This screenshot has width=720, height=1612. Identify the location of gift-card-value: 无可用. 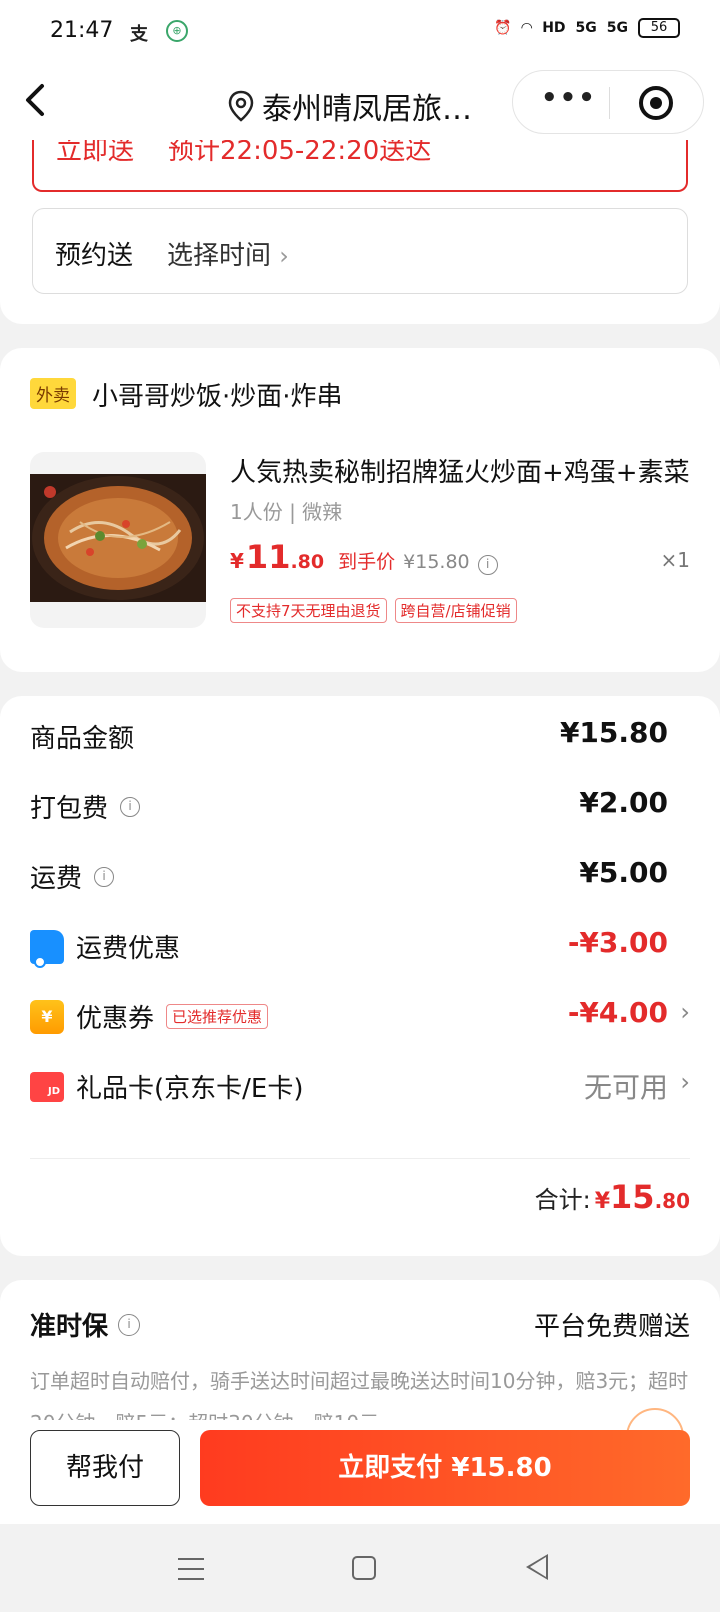
(625, 1087).